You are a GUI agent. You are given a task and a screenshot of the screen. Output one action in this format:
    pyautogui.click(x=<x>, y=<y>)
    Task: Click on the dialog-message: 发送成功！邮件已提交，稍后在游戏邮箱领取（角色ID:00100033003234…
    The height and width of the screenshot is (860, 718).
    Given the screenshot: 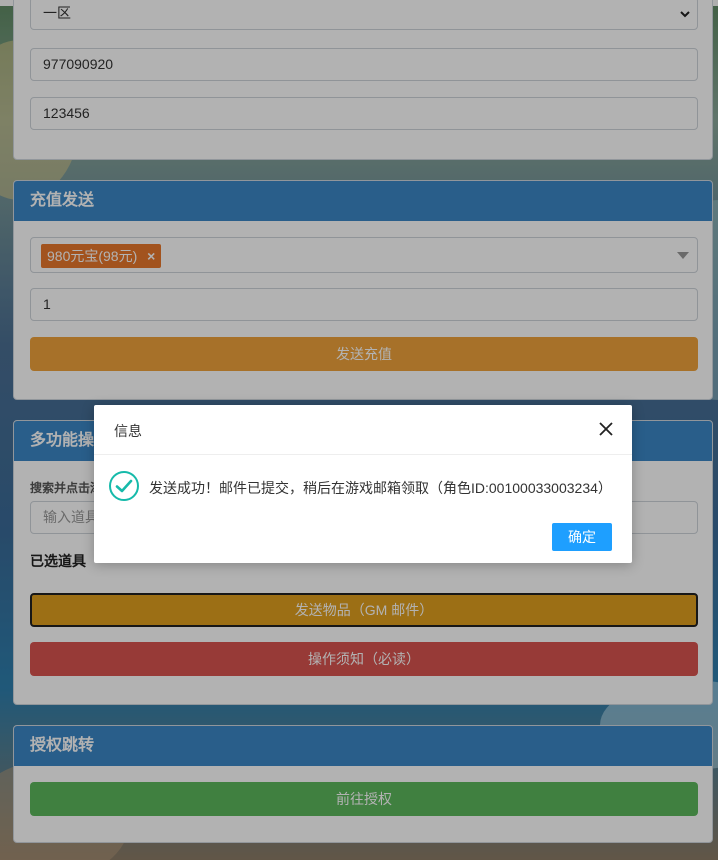 What is the action you would take?
    pyautogui.click(x=380, y=488)
    